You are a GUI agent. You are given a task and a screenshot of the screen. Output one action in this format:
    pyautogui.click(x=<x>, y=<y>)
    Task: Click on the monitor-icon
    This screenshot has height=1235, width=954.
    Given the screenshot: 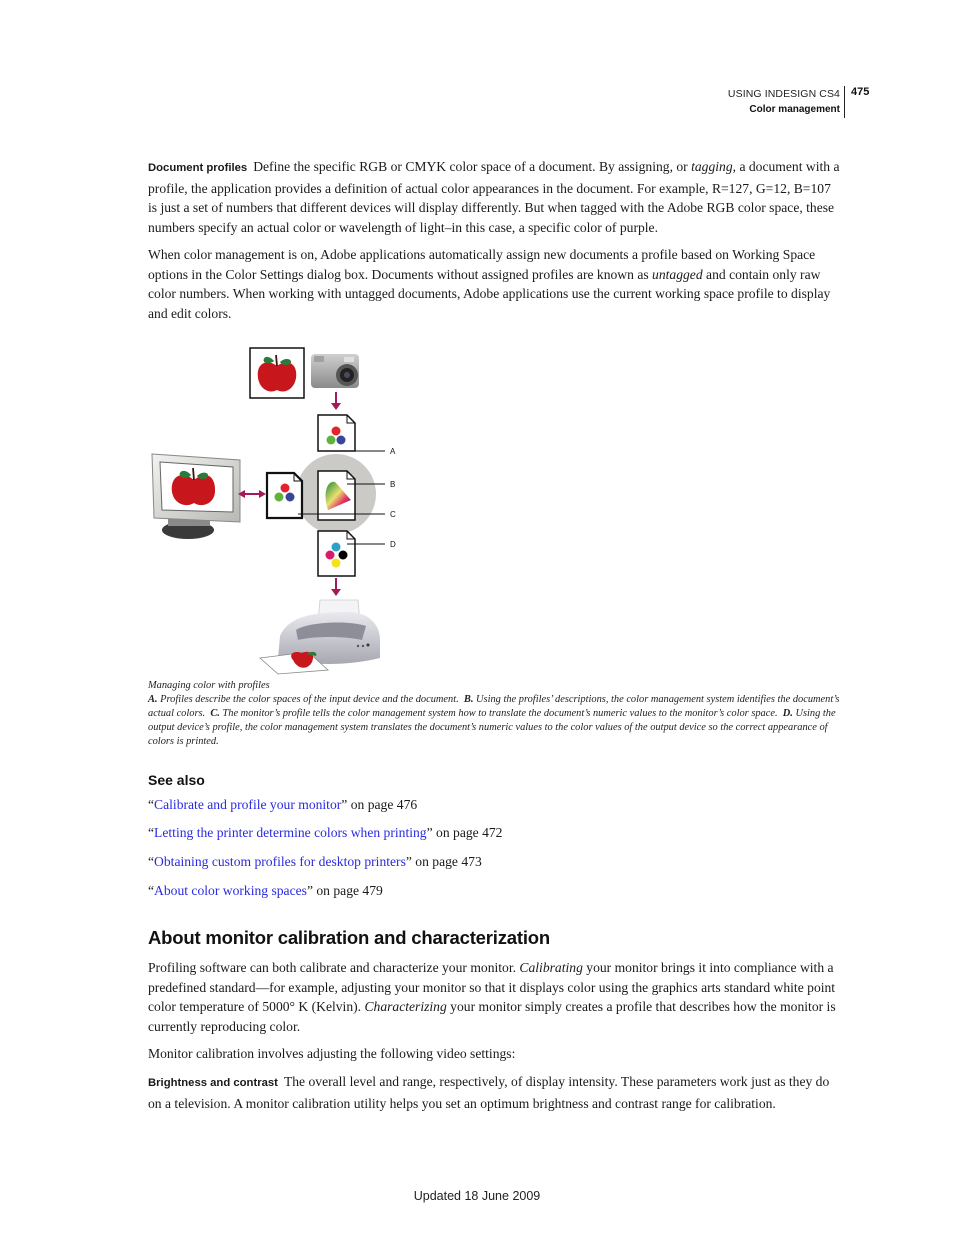 What is the action you would take?
    pyautogui.click(x=196, y=496)
    